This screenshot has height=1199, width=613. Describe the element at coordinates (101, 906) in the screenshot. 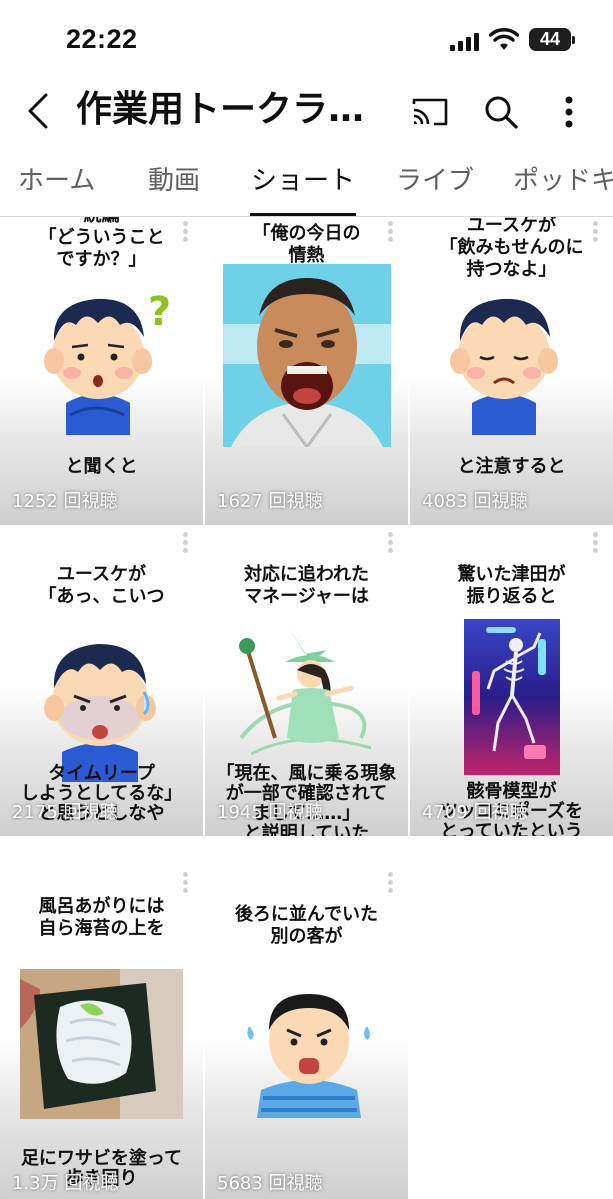

I see `caption-line: 風呂あがりには` at that location.